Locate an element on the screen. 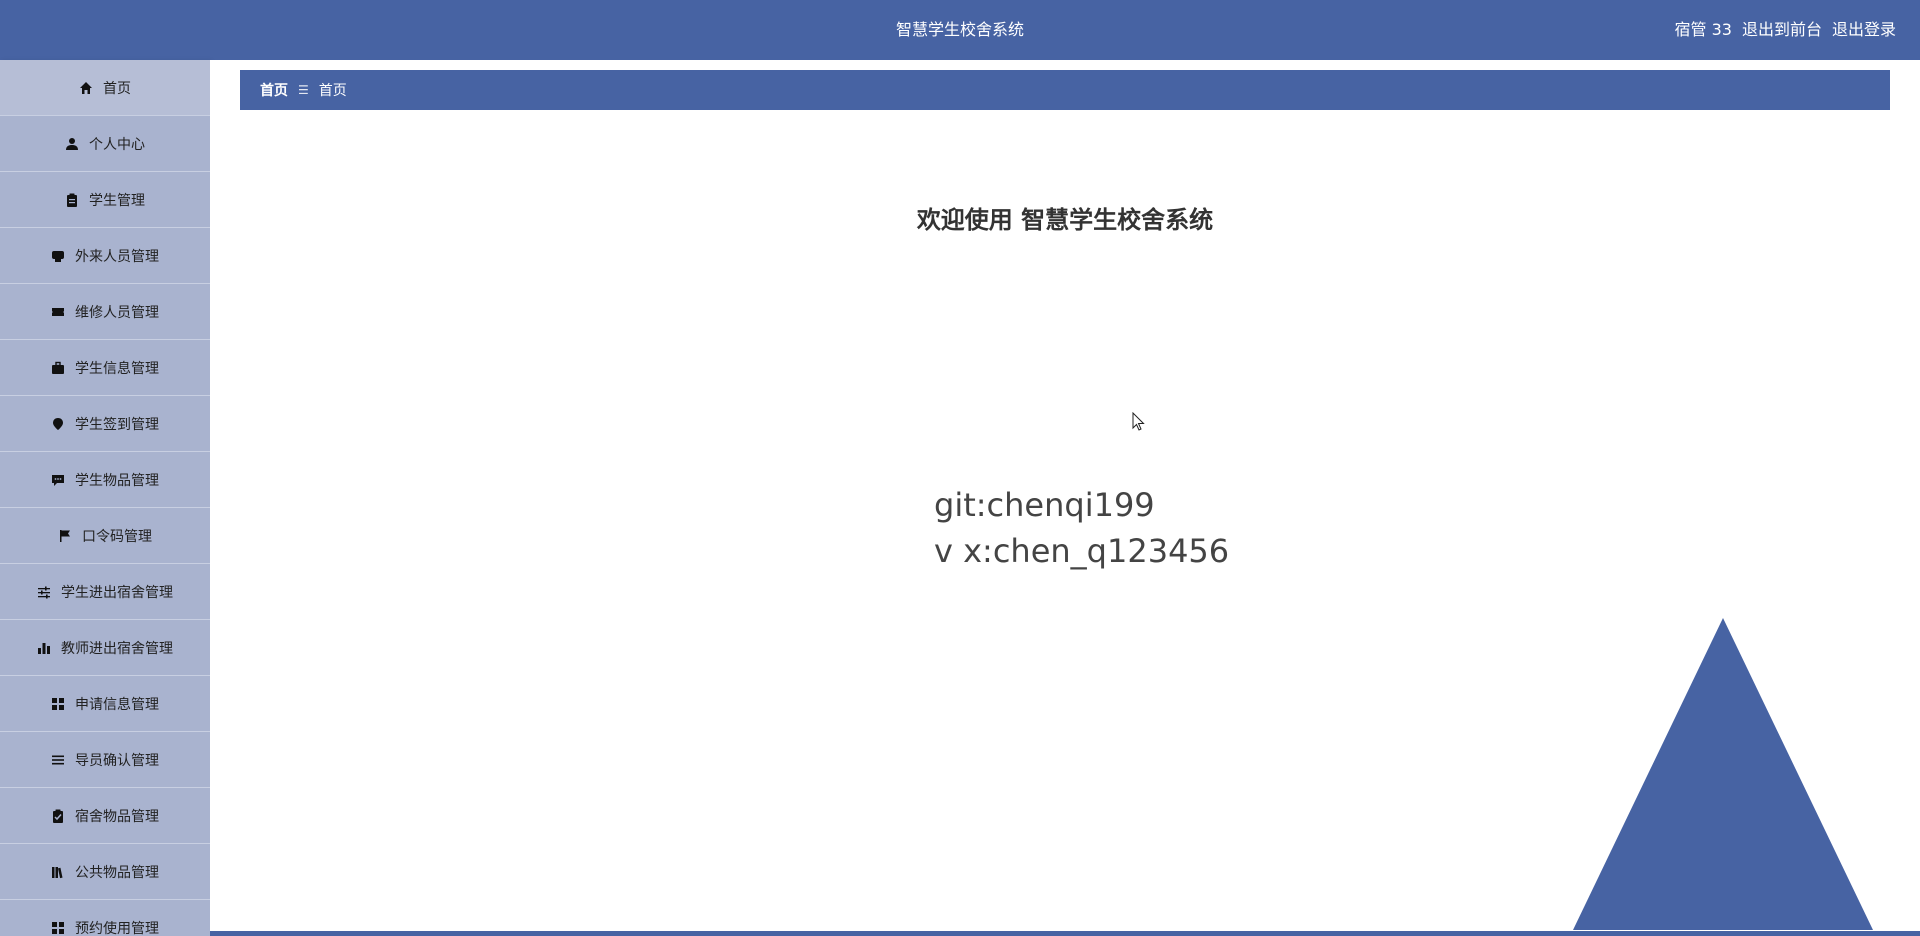  sidebar-item-label: 学生进出宿舍管理 is located at coordinates (117, 592).